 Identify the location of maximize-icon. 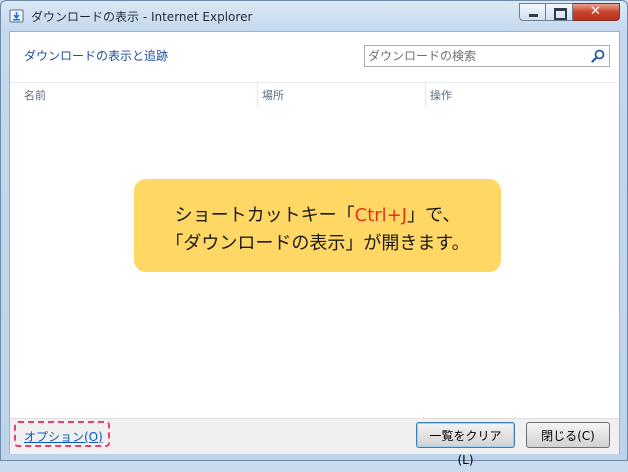
(560, 14).